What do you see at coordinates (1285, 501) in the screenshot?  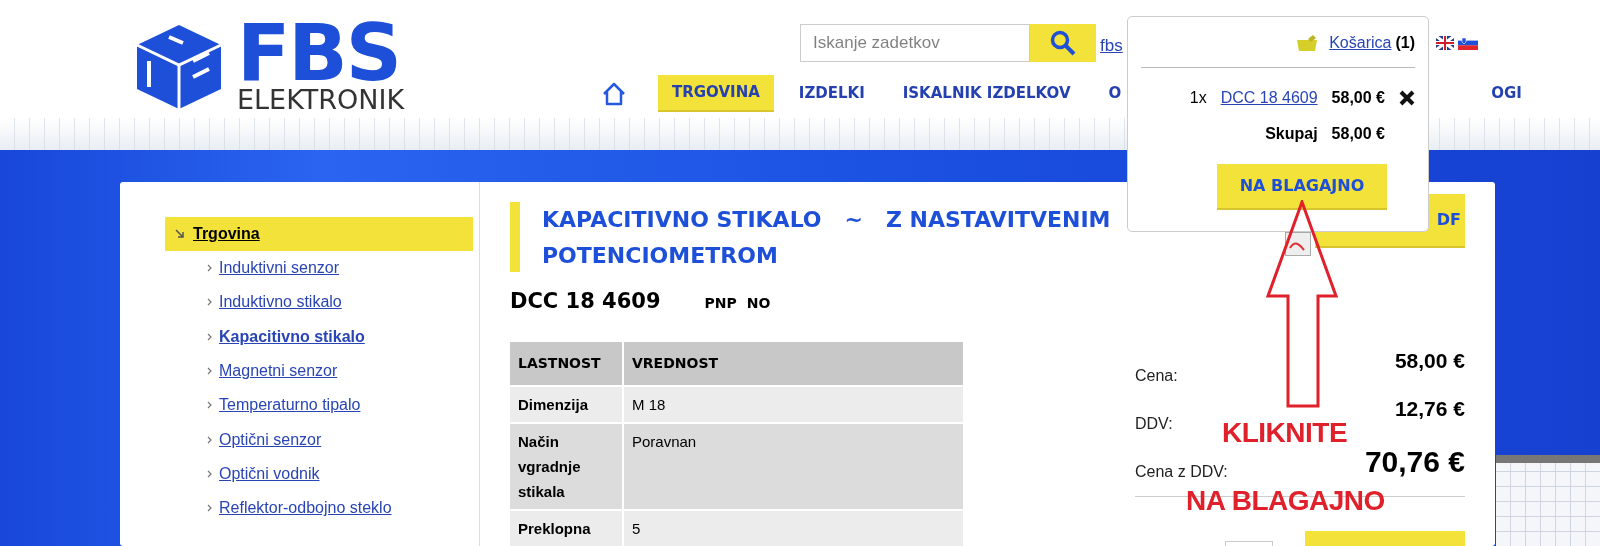 I see `annotation-text: NA BLAGAJNO` at bounding box center [1285, 501].